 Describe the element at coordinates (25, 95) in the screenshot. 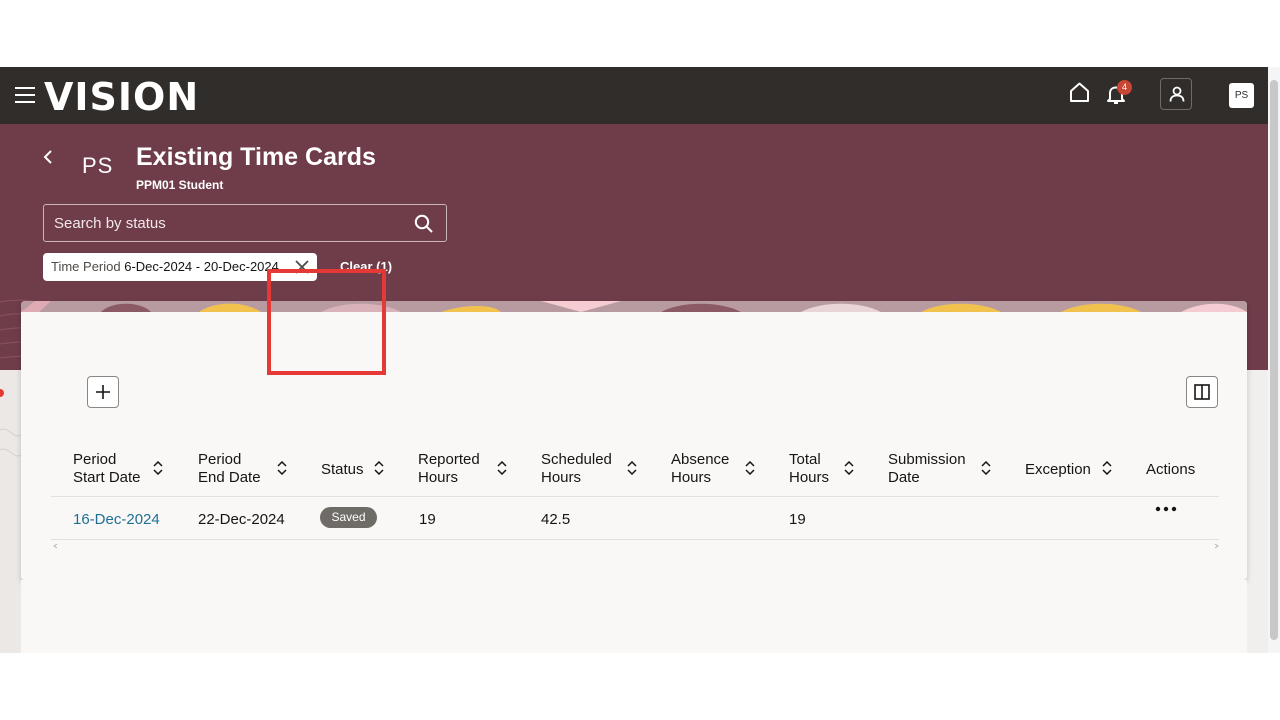

I see `hamburger-menu-icon` at that location.